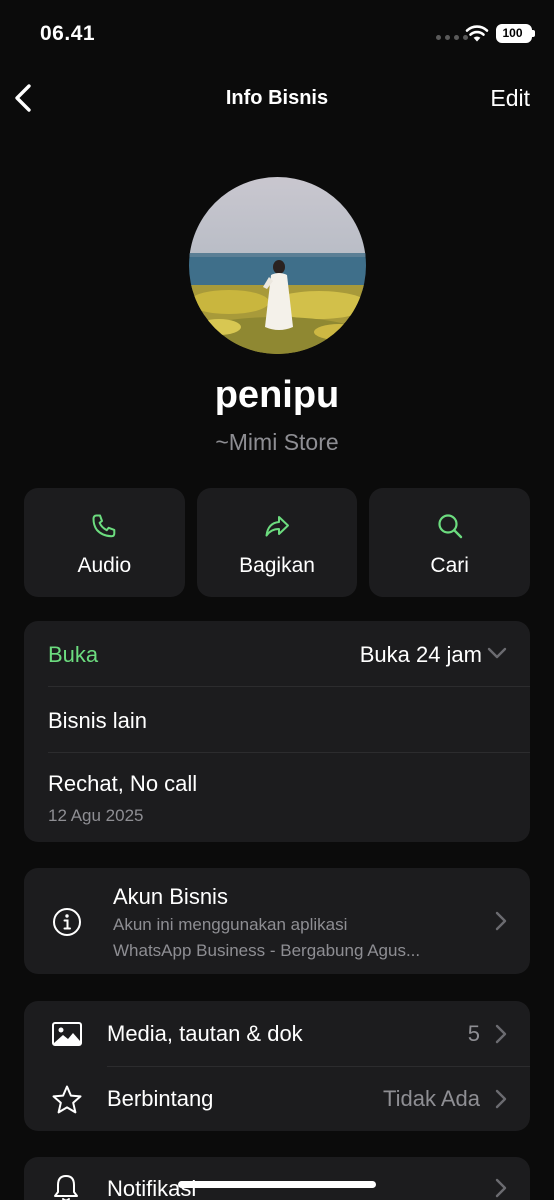 The height and width of the screenshot is (1200, 554). What do you see at coordinates (68, 33) in the screenshot?
I see `status-time: 06.41` at bounding box center [68, 33].